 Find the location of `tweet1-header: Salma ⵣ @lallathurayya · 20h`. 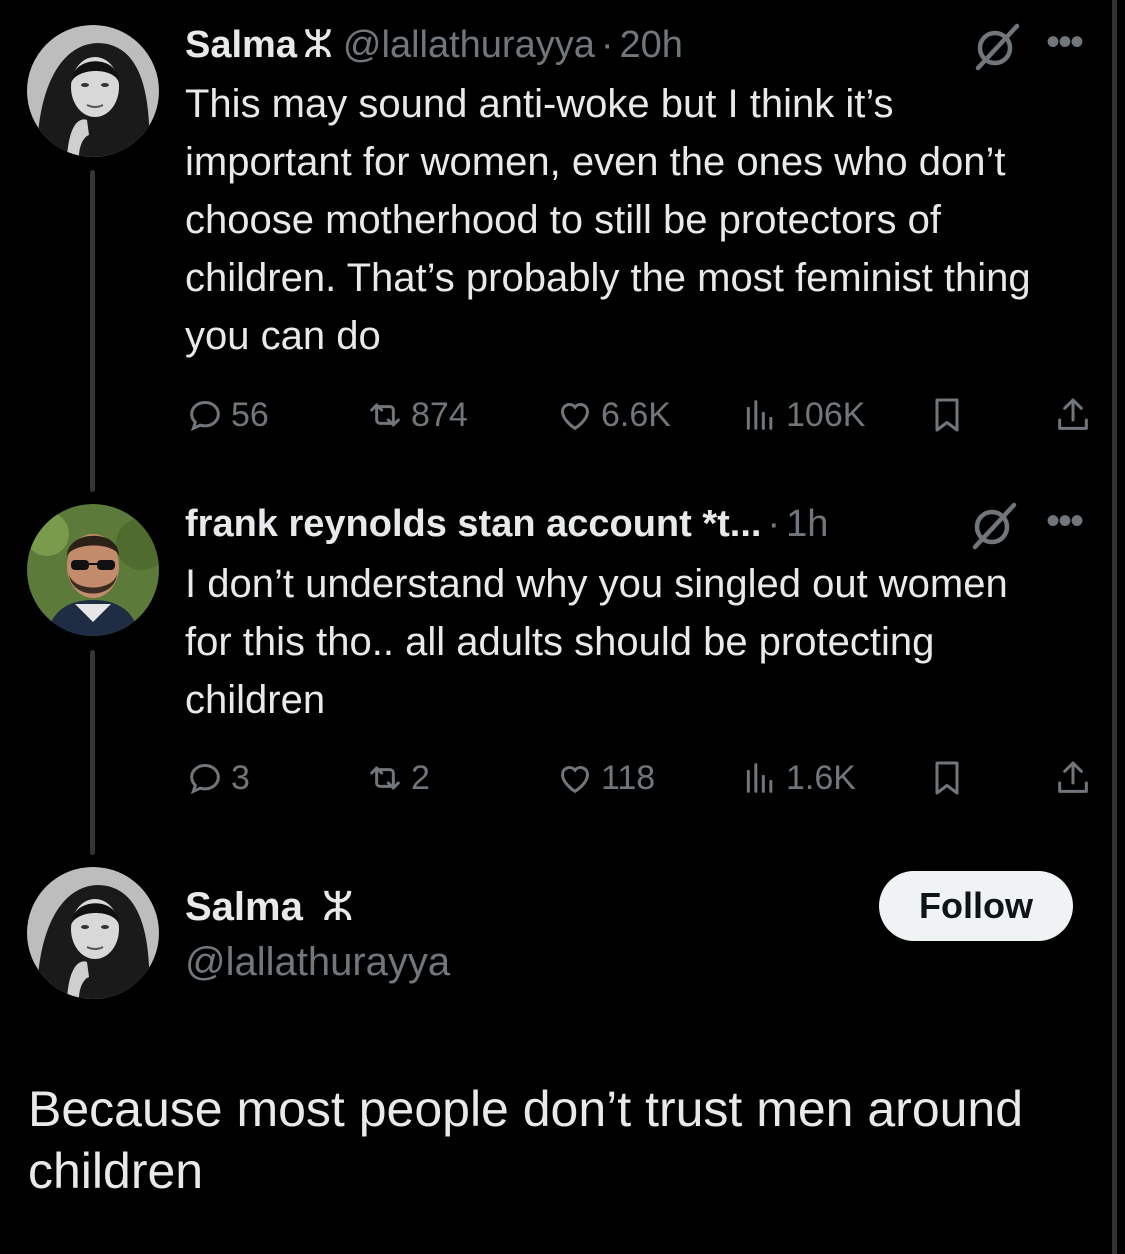

tweet1-header: Salma ⵣ @lallathurayya · 20h is located at coordinates (434, 45).